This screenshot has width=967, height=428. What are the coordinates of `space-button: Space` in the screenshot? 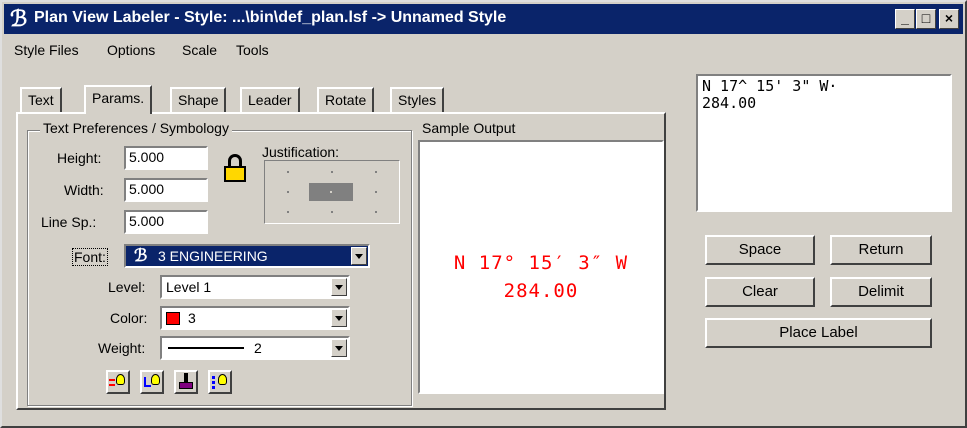 It's located at (760, 250).